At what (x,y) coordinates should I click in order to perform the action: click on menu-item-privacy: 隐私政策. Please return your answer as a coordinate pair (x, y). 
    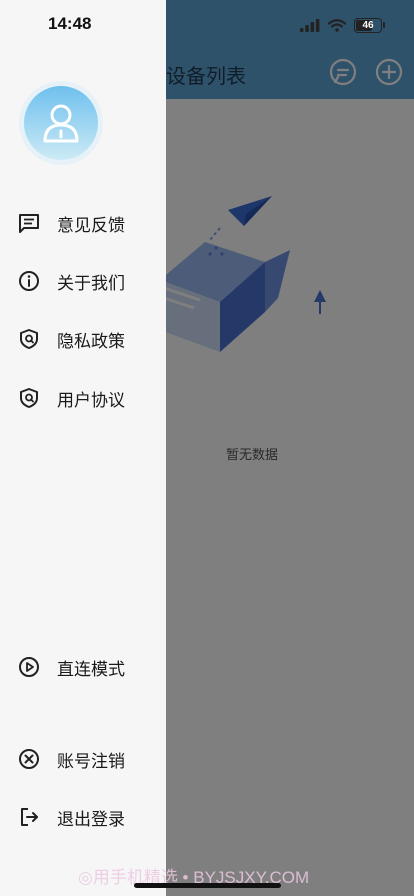
    Looking at the image, I should click on (71, 339).